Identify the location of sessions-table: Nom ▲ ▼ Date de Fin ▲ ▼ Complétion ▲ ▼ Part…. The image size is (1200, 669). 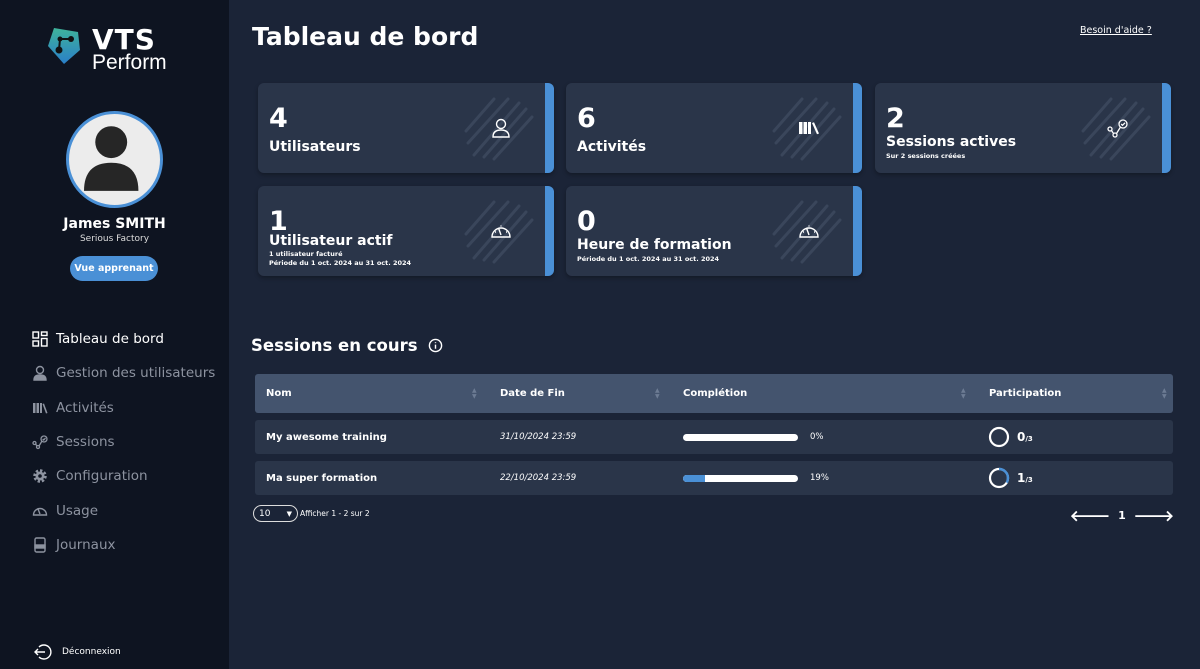
(714, 434).